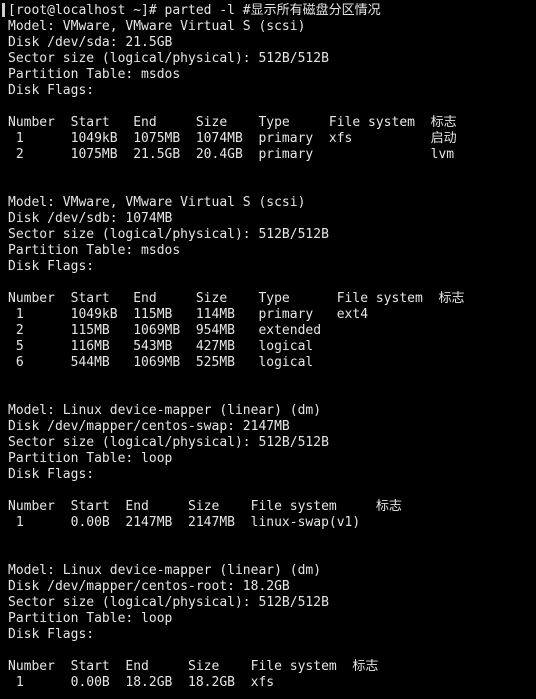 This screenshot has width=536, height=699. Describe the element at coordinates (232, 138) in the screenshot. I see `table-row: 1 1049kB 1075MB 1074MB primary xfs 启动` at that location.